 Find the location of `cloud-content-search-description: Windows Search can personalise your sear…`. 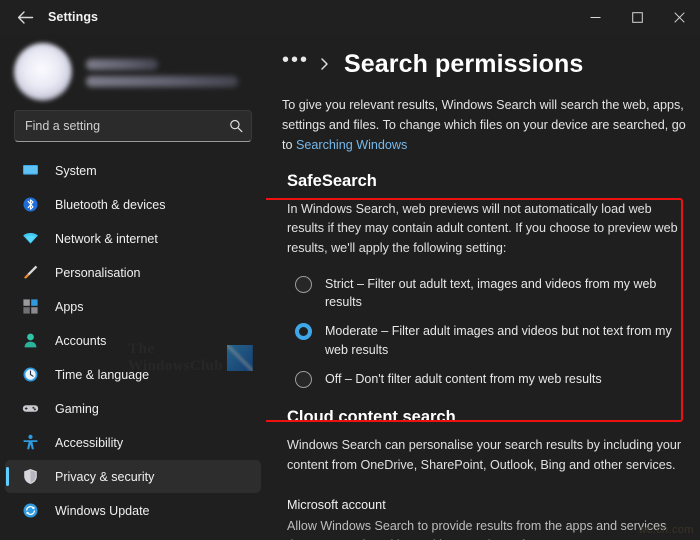

cloud-content-search-description: Windows Search can personalise your sear… is located at coordinates (484, 455).